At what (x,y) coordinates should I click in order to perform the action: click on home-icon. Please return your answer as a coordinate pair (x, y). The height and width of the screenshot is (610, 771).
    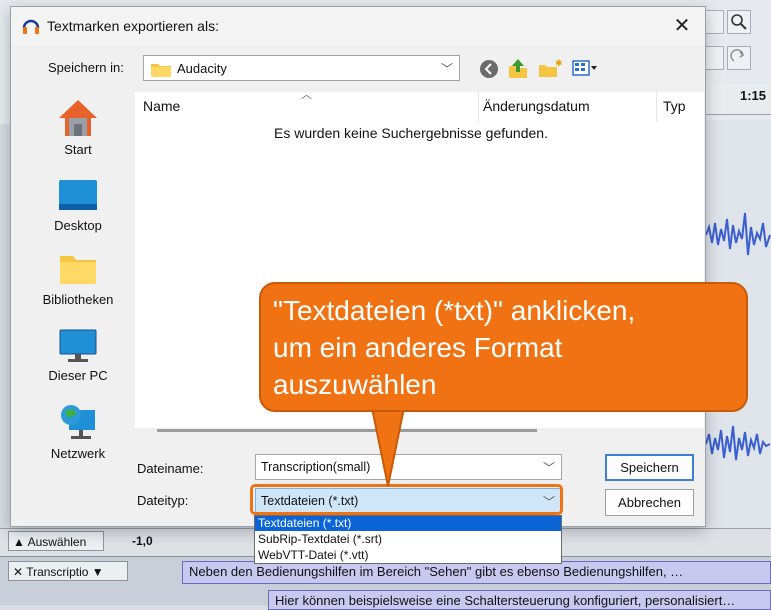
    Looking at the image, I should click on (78, 118).